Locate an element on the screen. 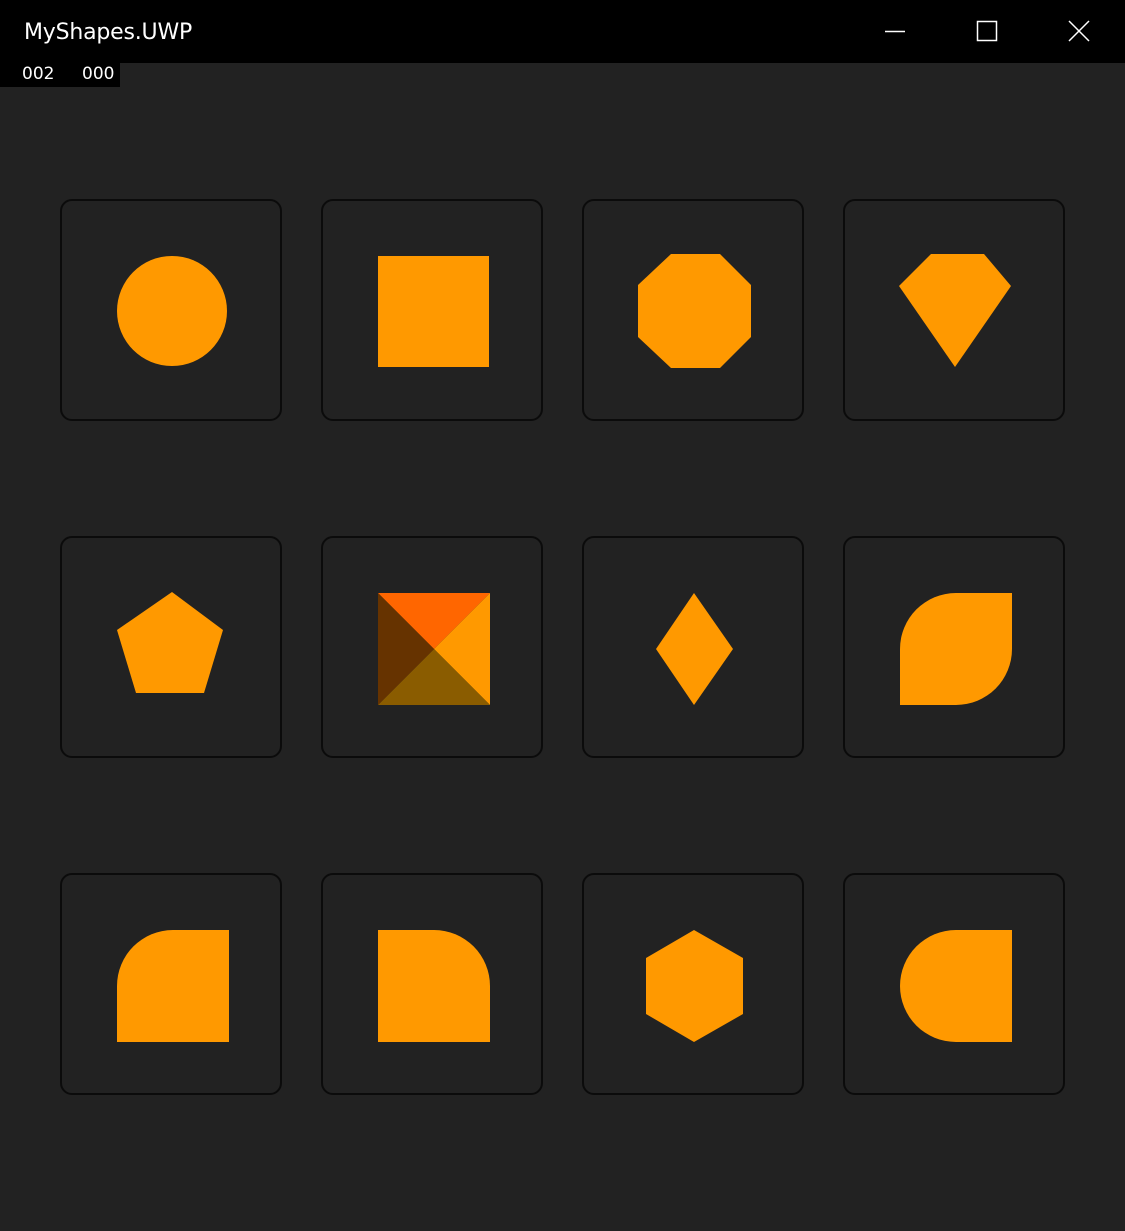 This screenshot has height=1231, width=1125. shape-tile-rounded-top-left is located at coordinates (171, 984).